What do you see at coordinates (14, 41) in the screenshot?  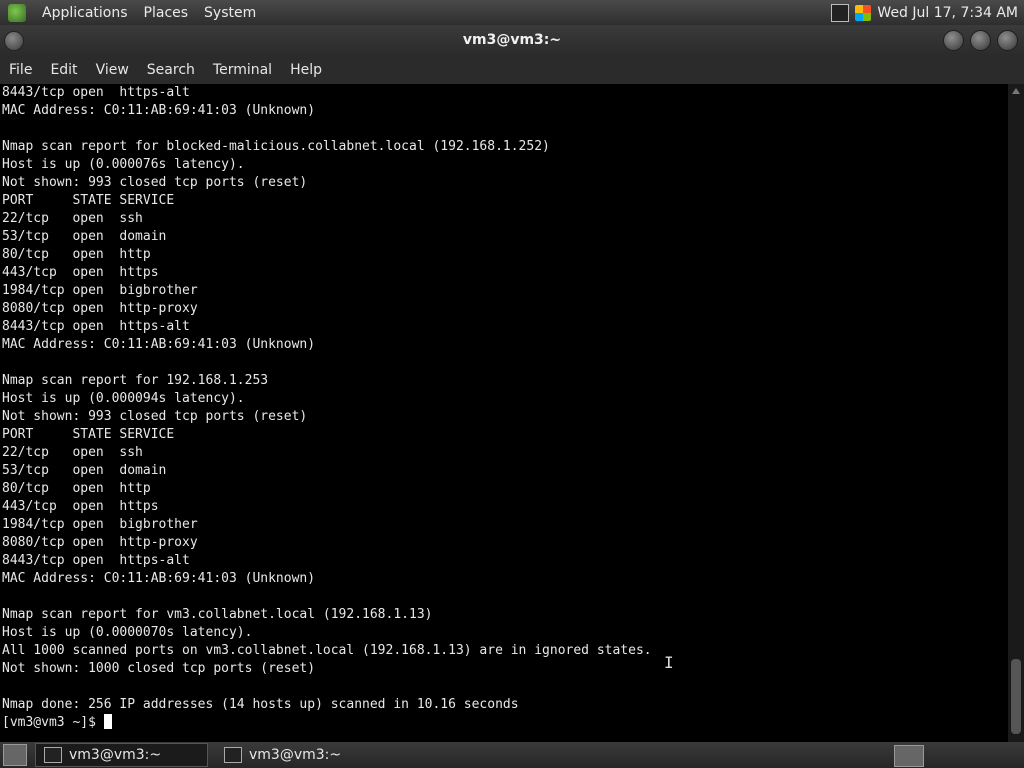 I see `window-menu-icon` at bounding box center [14, 41].